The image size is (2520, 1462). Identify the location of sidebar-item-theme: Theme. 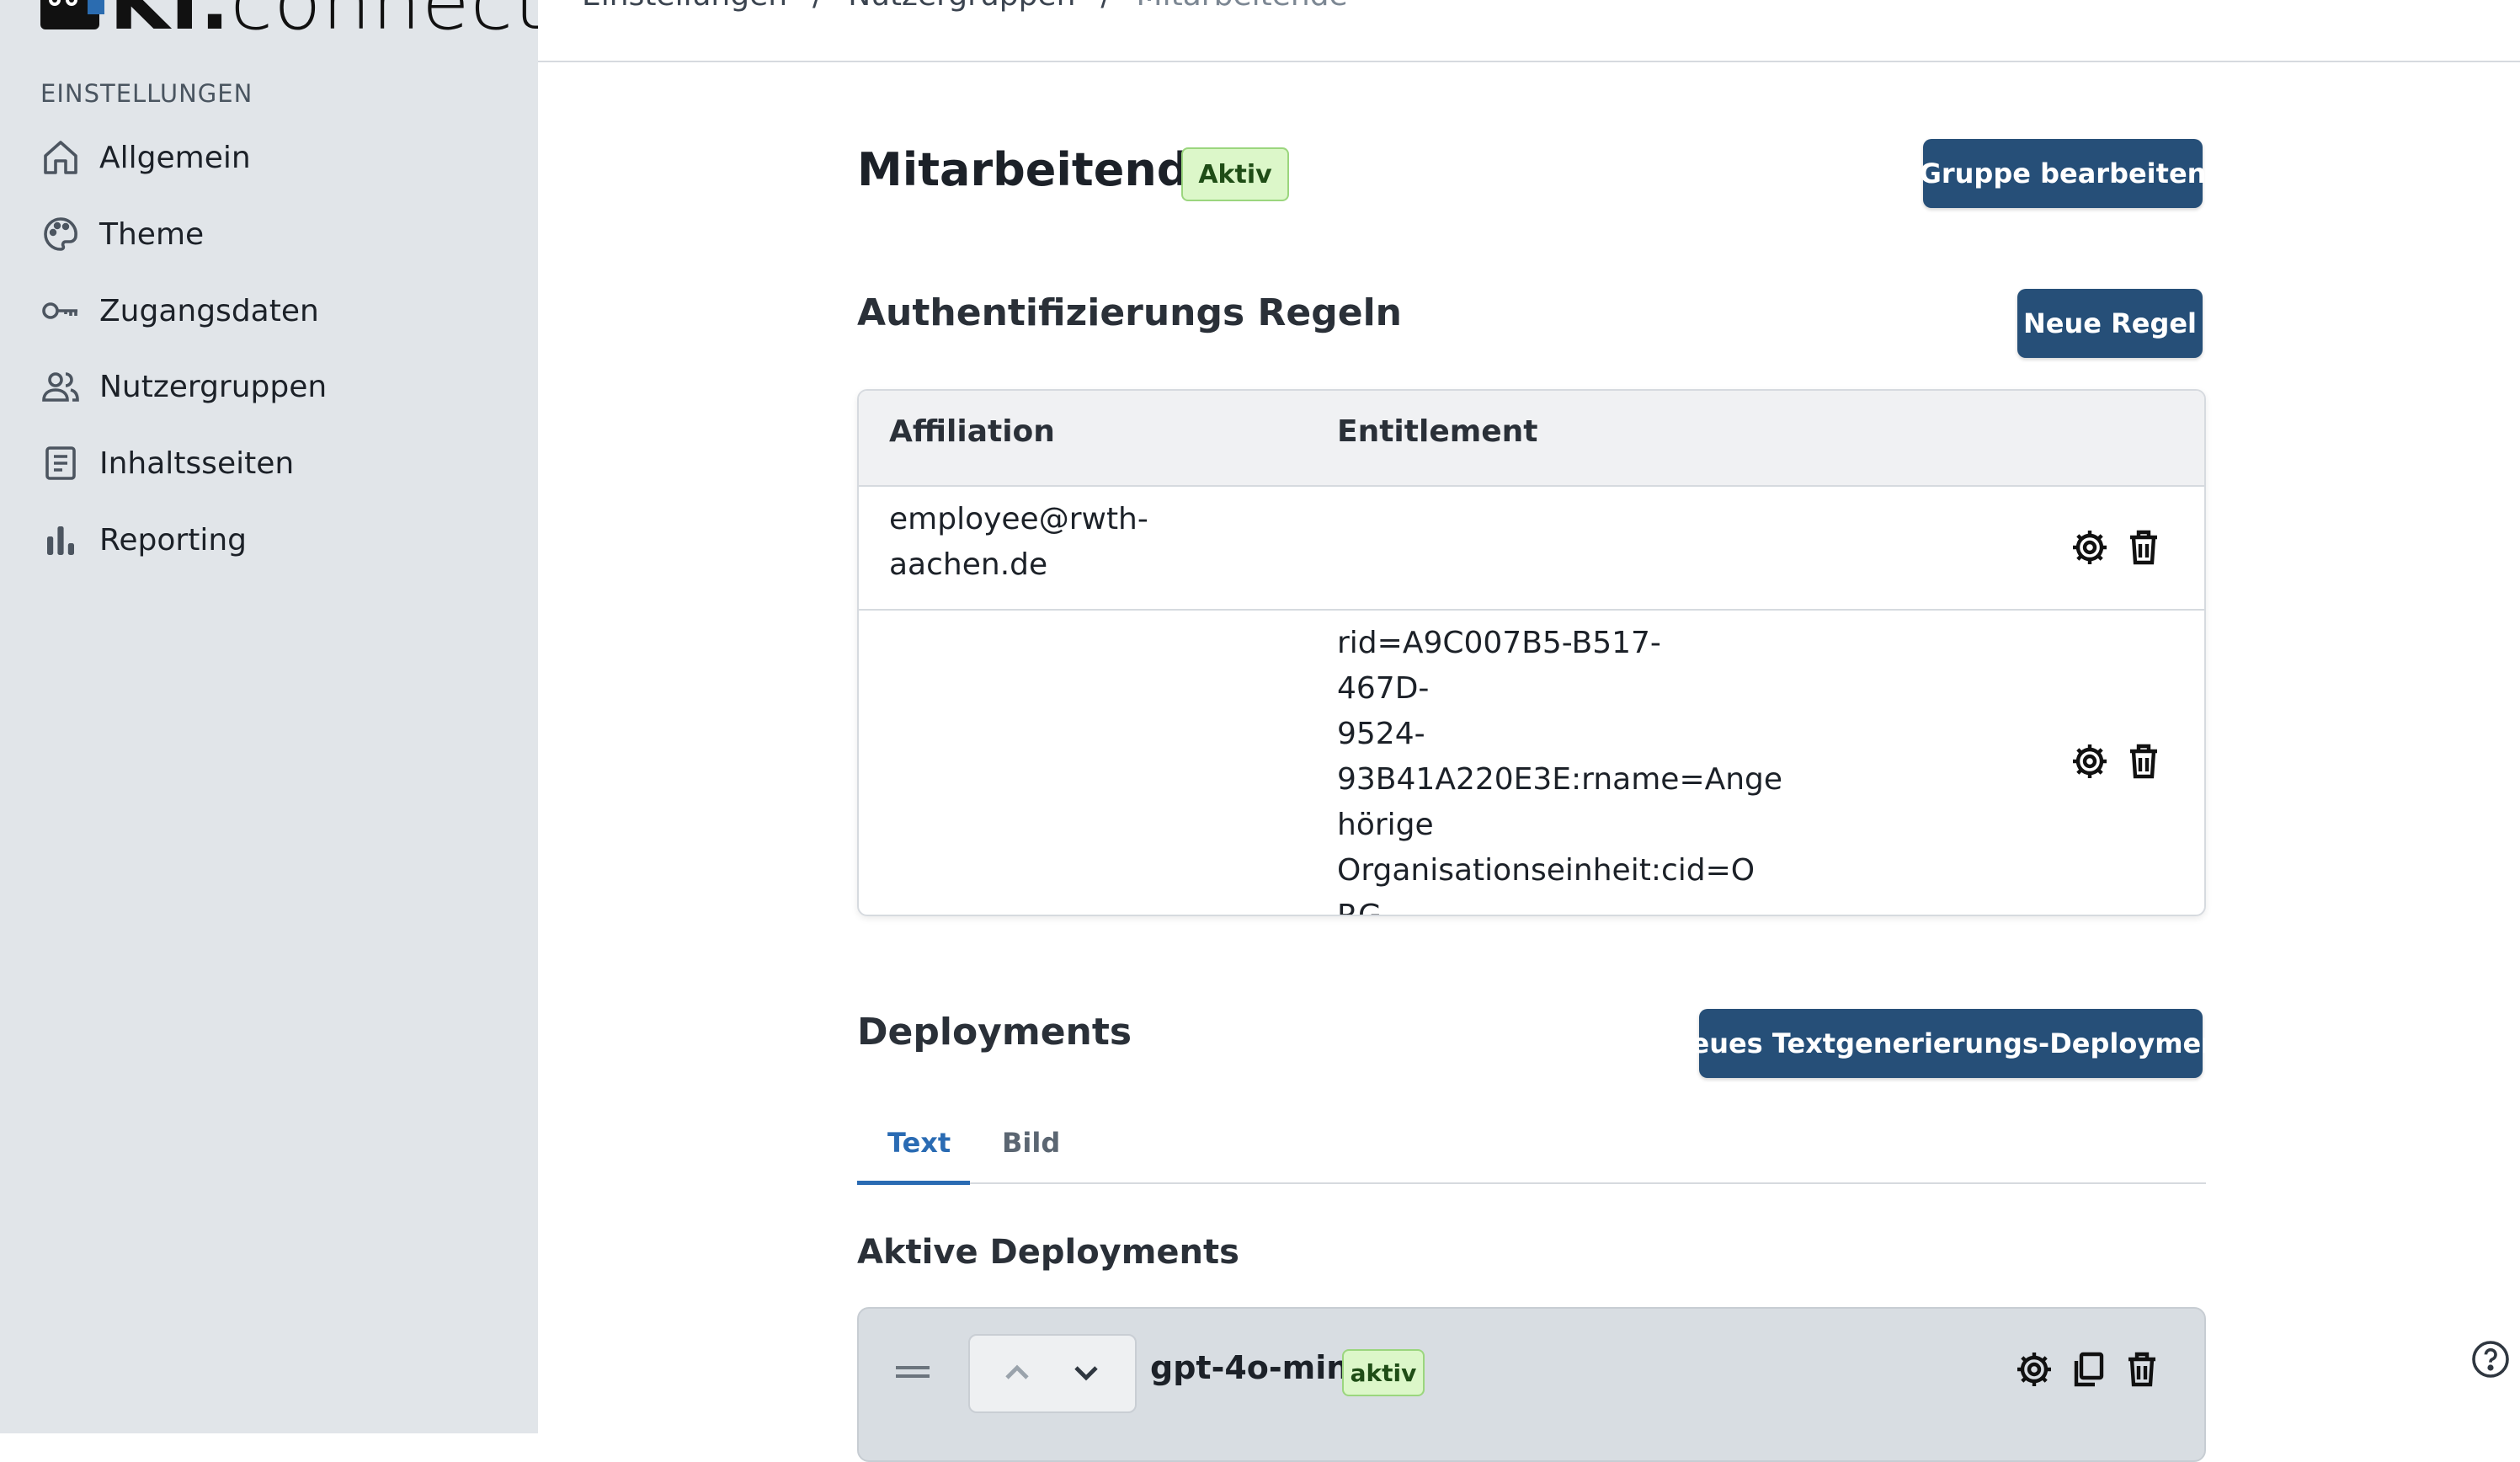
(122, 234).